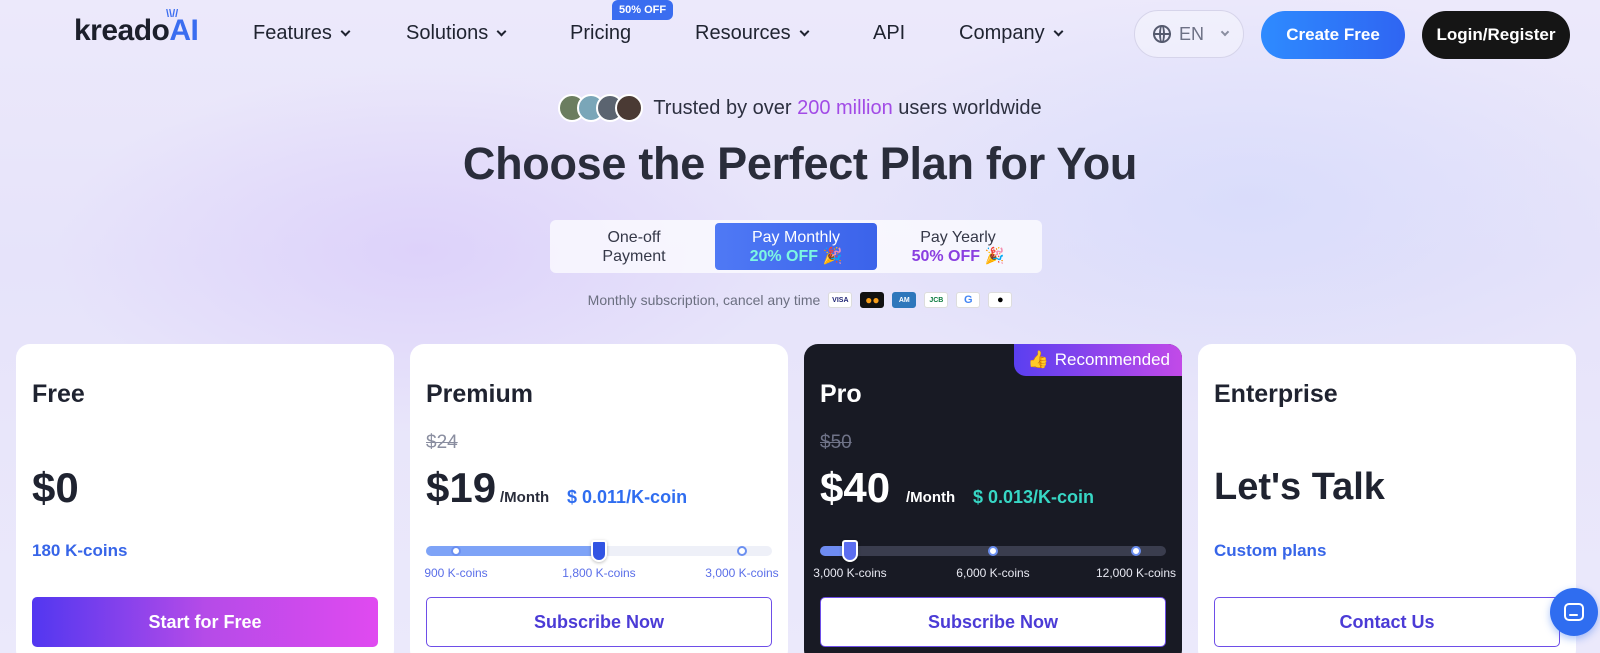  What do you see at coordinates (904, 300) in the screenshot?
I see `amex-icon: AM` at bounding box center [904, 300].